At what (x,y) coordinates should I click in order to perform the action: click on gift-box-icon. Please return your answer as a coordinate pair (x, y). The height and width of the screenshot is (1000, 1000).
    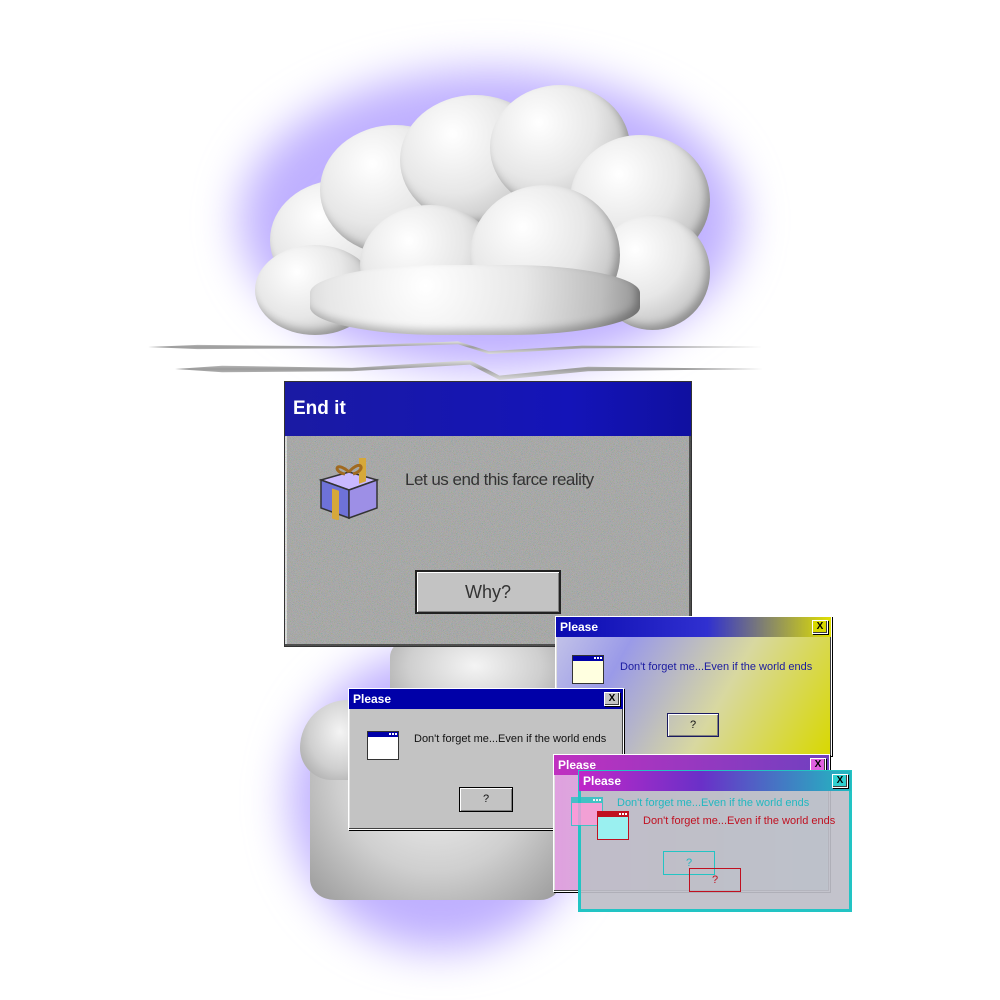
    Looking at the image, I should click on (349, 489).